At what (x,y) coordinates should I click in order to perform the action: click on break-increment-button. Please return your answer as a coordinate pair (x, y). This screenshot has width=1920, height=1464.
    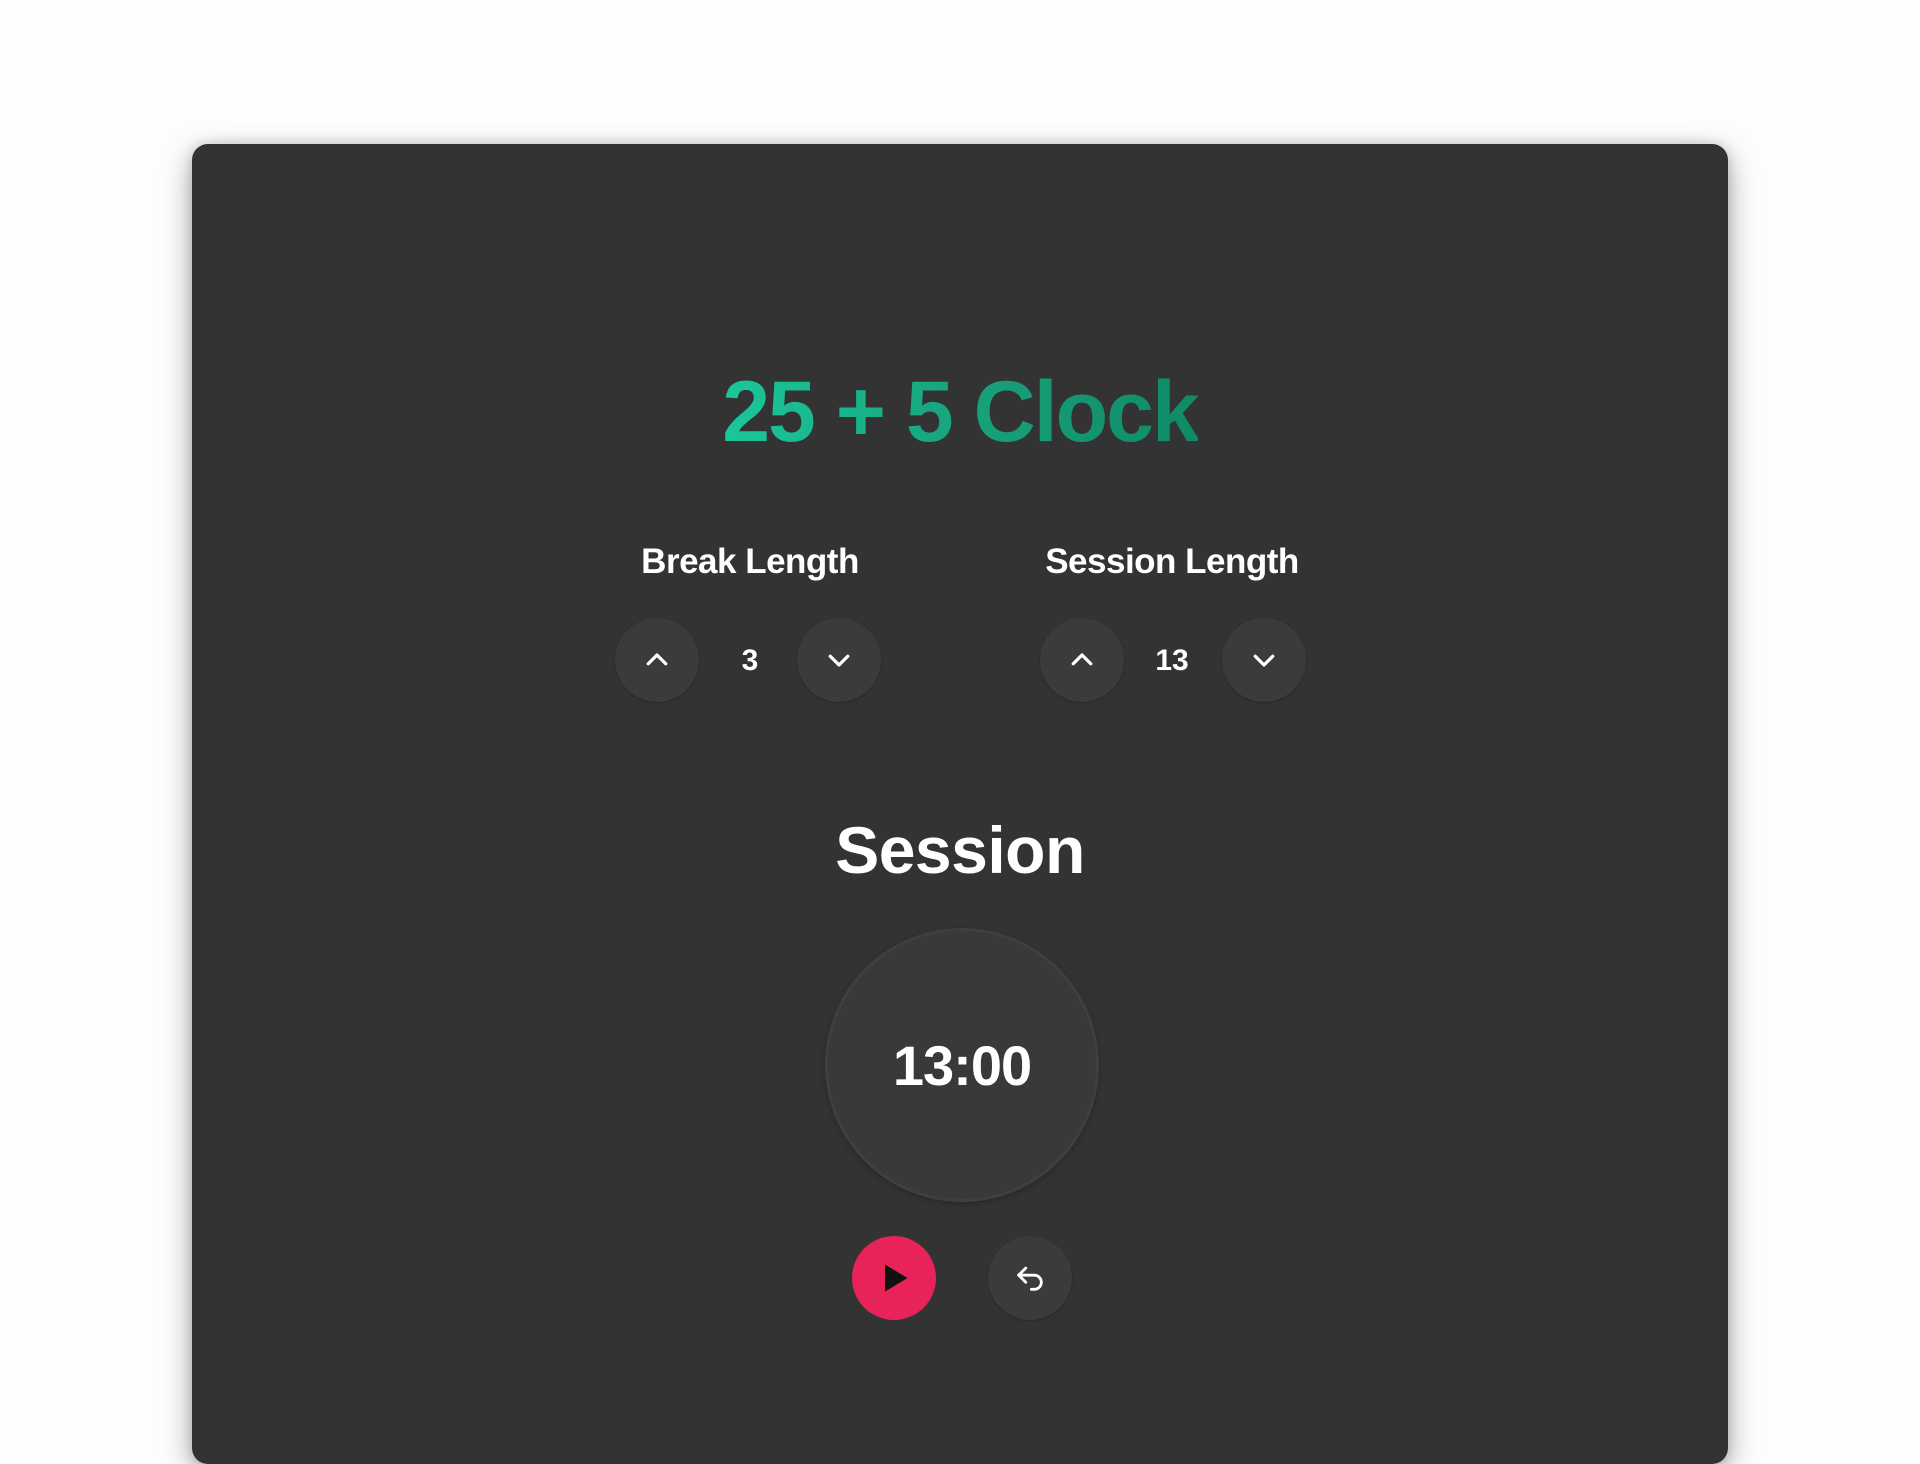
    Looking at the image, I should click on (657, 660).